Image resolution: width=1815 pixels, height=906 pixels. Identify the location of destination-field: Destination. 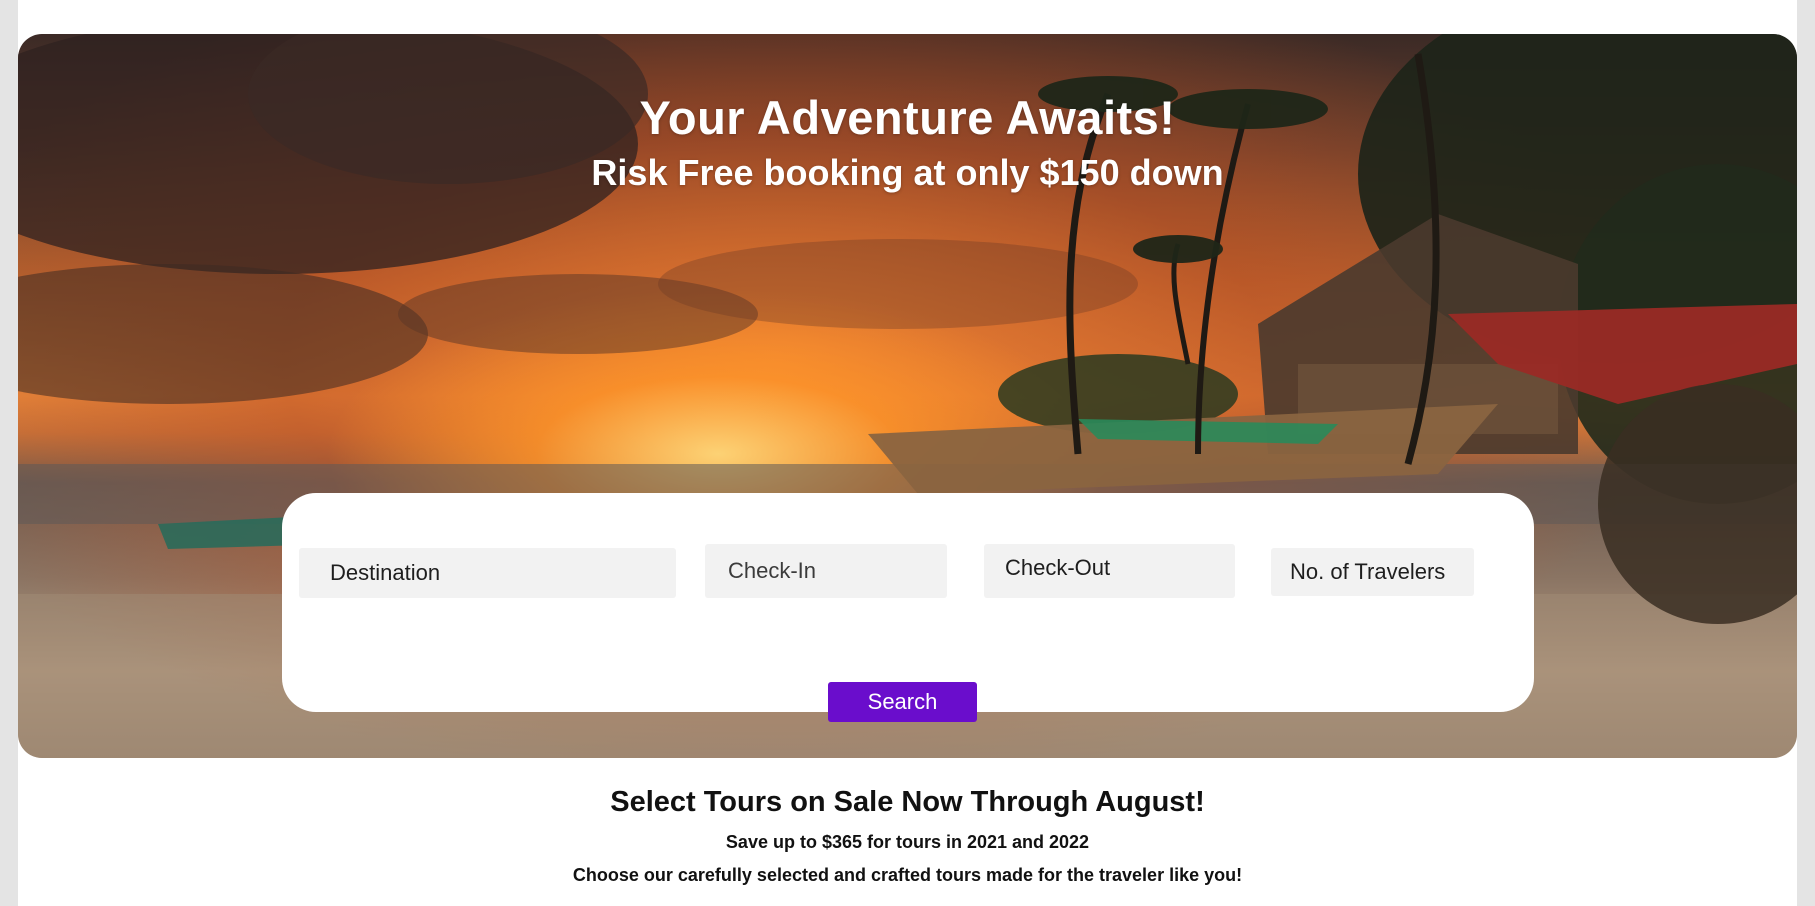
(487, 573).